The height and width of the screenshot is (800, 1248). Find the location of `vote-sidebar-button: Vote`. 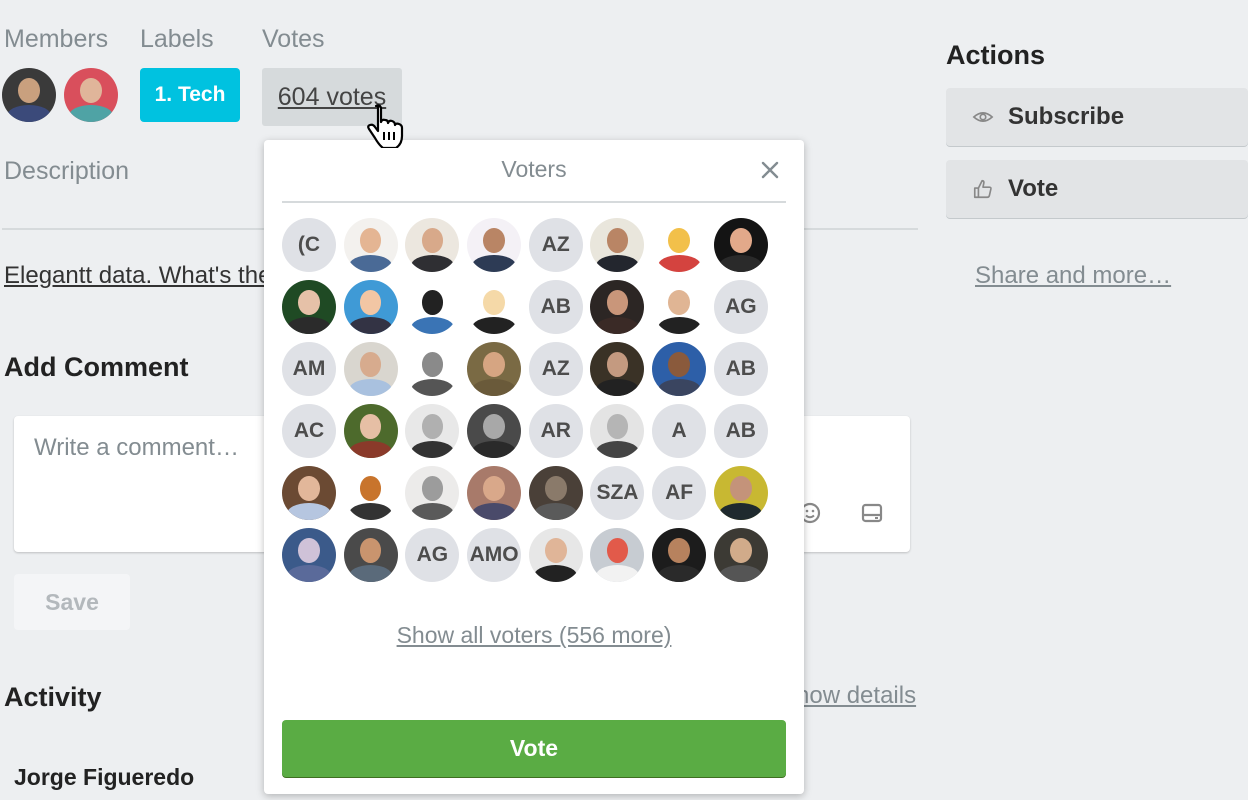

vote-sidebar-button: Vote is located at coordinates (1097, 189).